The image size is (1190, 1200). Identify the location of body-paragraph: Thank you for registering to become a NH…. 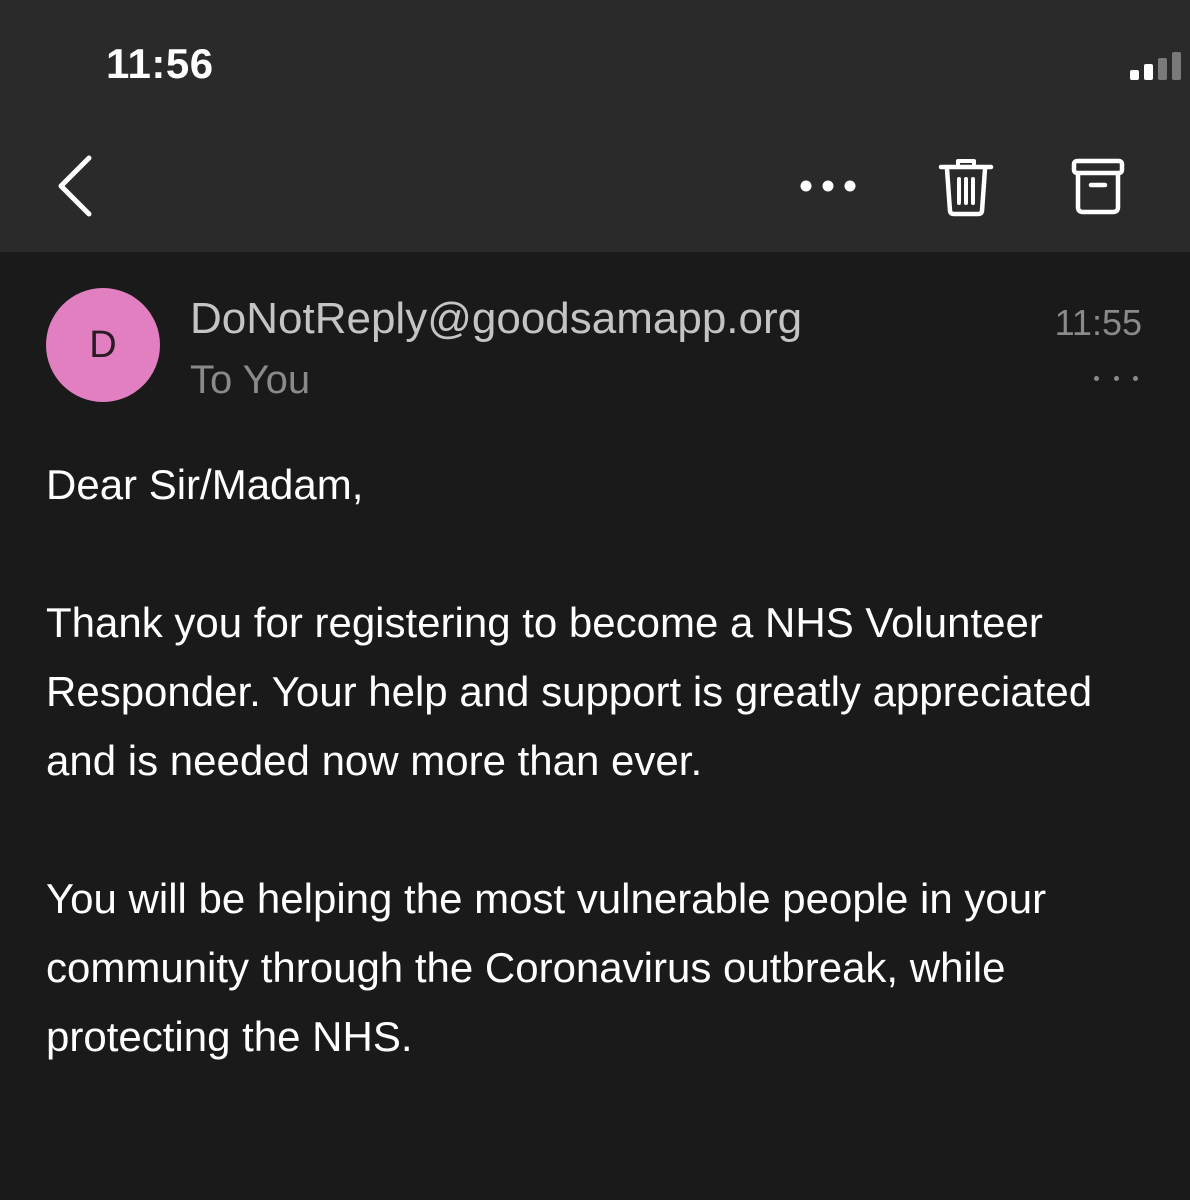
(569, 691).